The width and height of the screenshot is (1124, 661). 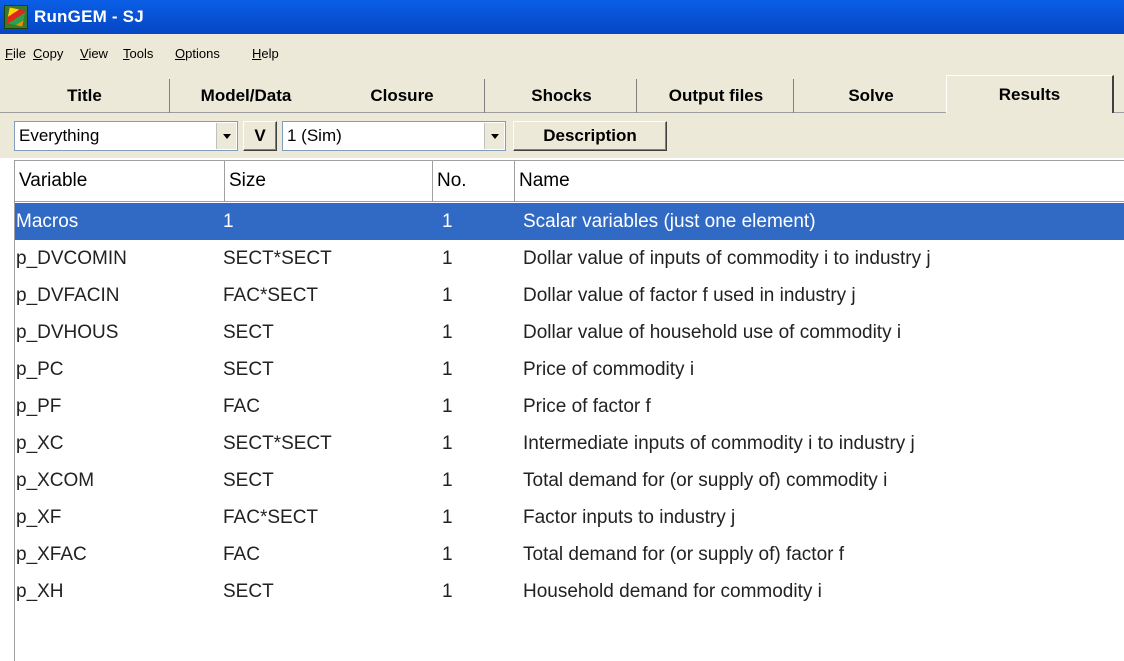 I want to click on tab-solve: Solve, so click(x=871, y=96).